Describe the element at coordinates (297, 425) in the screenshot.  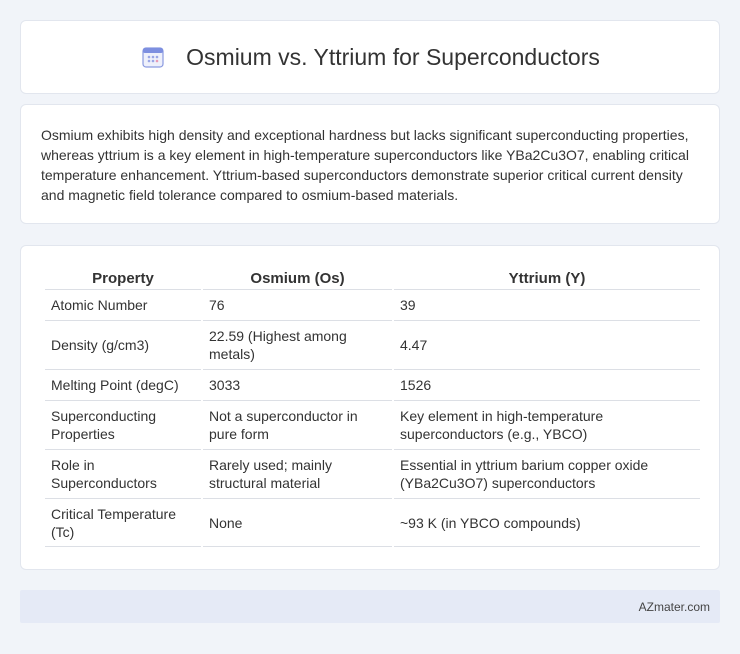
I see `cell-osmium: Not a superconductor in pure form` at that location.